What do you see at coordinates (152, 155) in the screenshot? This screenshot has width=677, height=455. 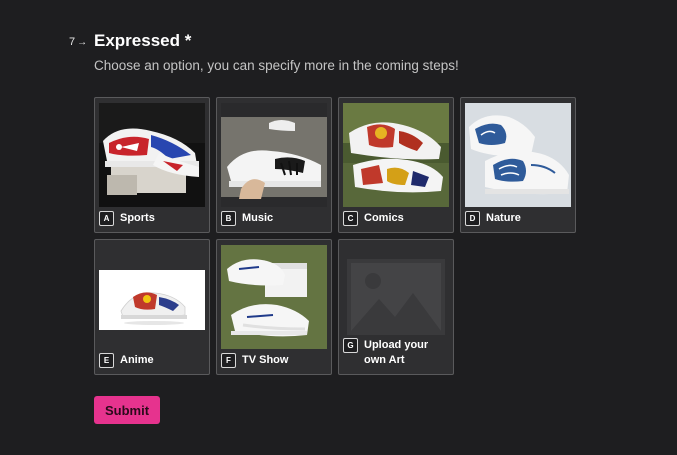 I see `sports-sneaker-image` at bounding box center [152, 155].